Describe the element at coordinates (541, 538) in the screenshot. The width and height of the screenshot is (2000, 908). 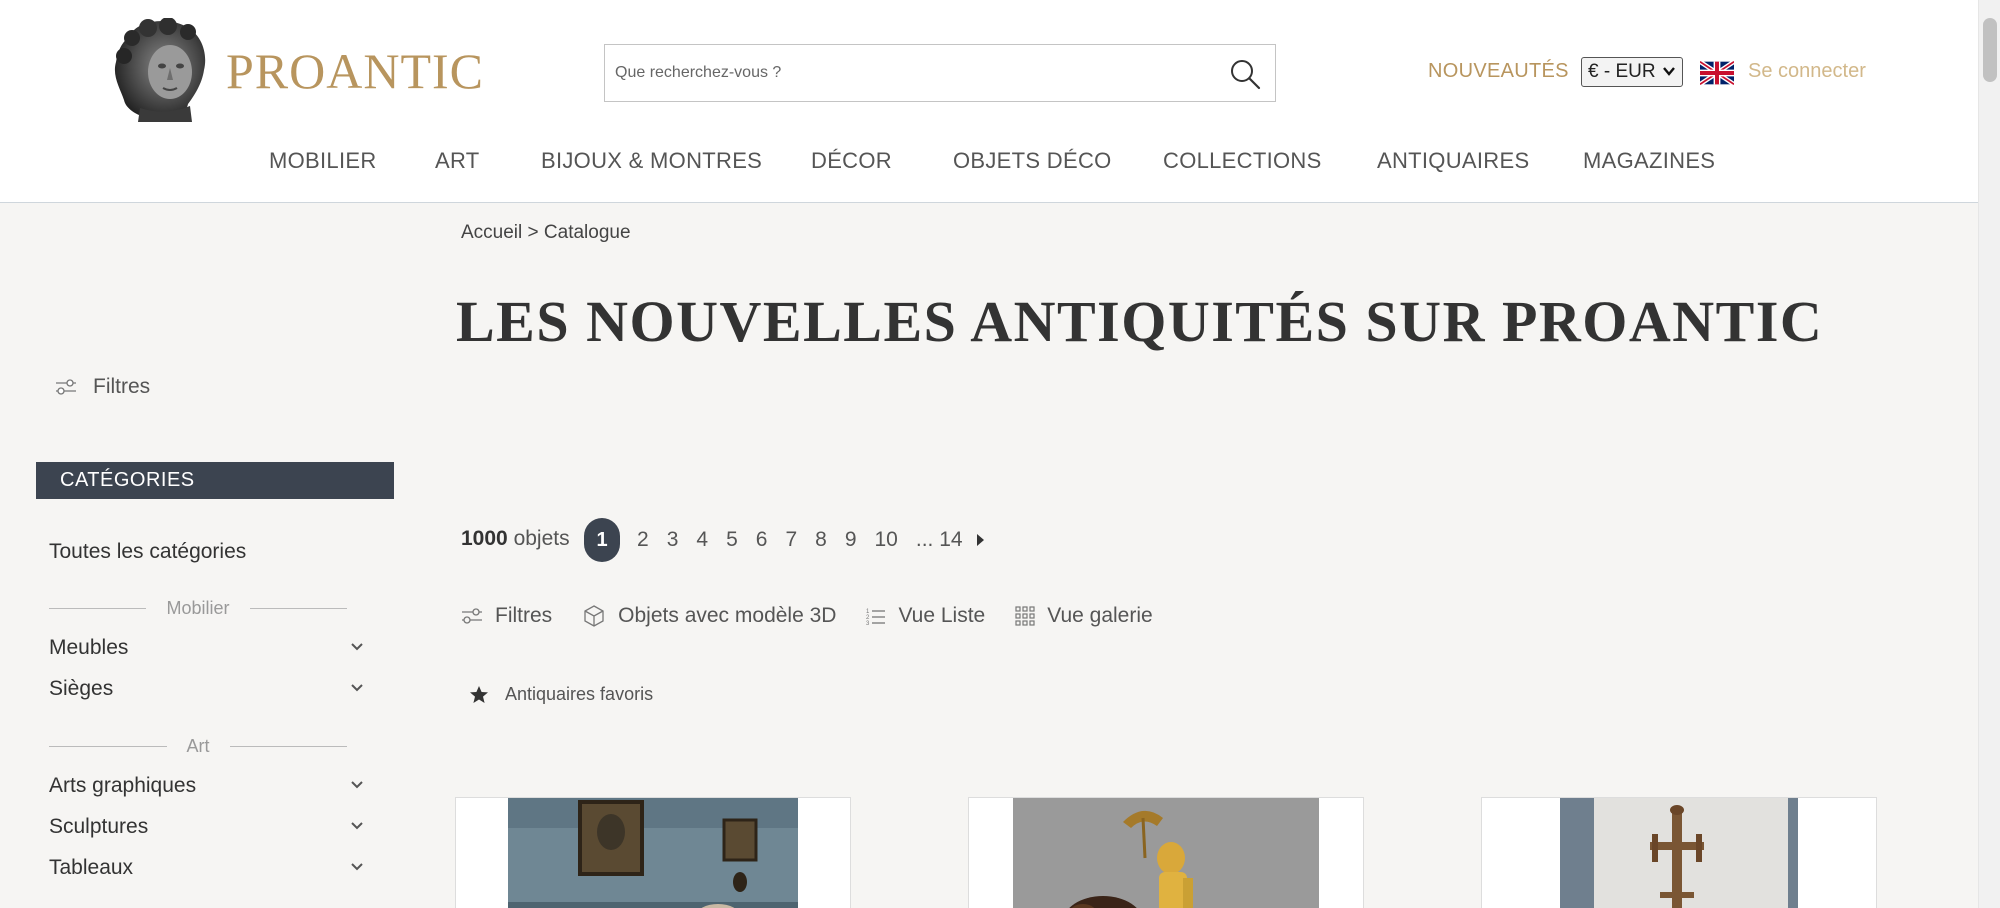
I see `results-count-label: objets` at that location.